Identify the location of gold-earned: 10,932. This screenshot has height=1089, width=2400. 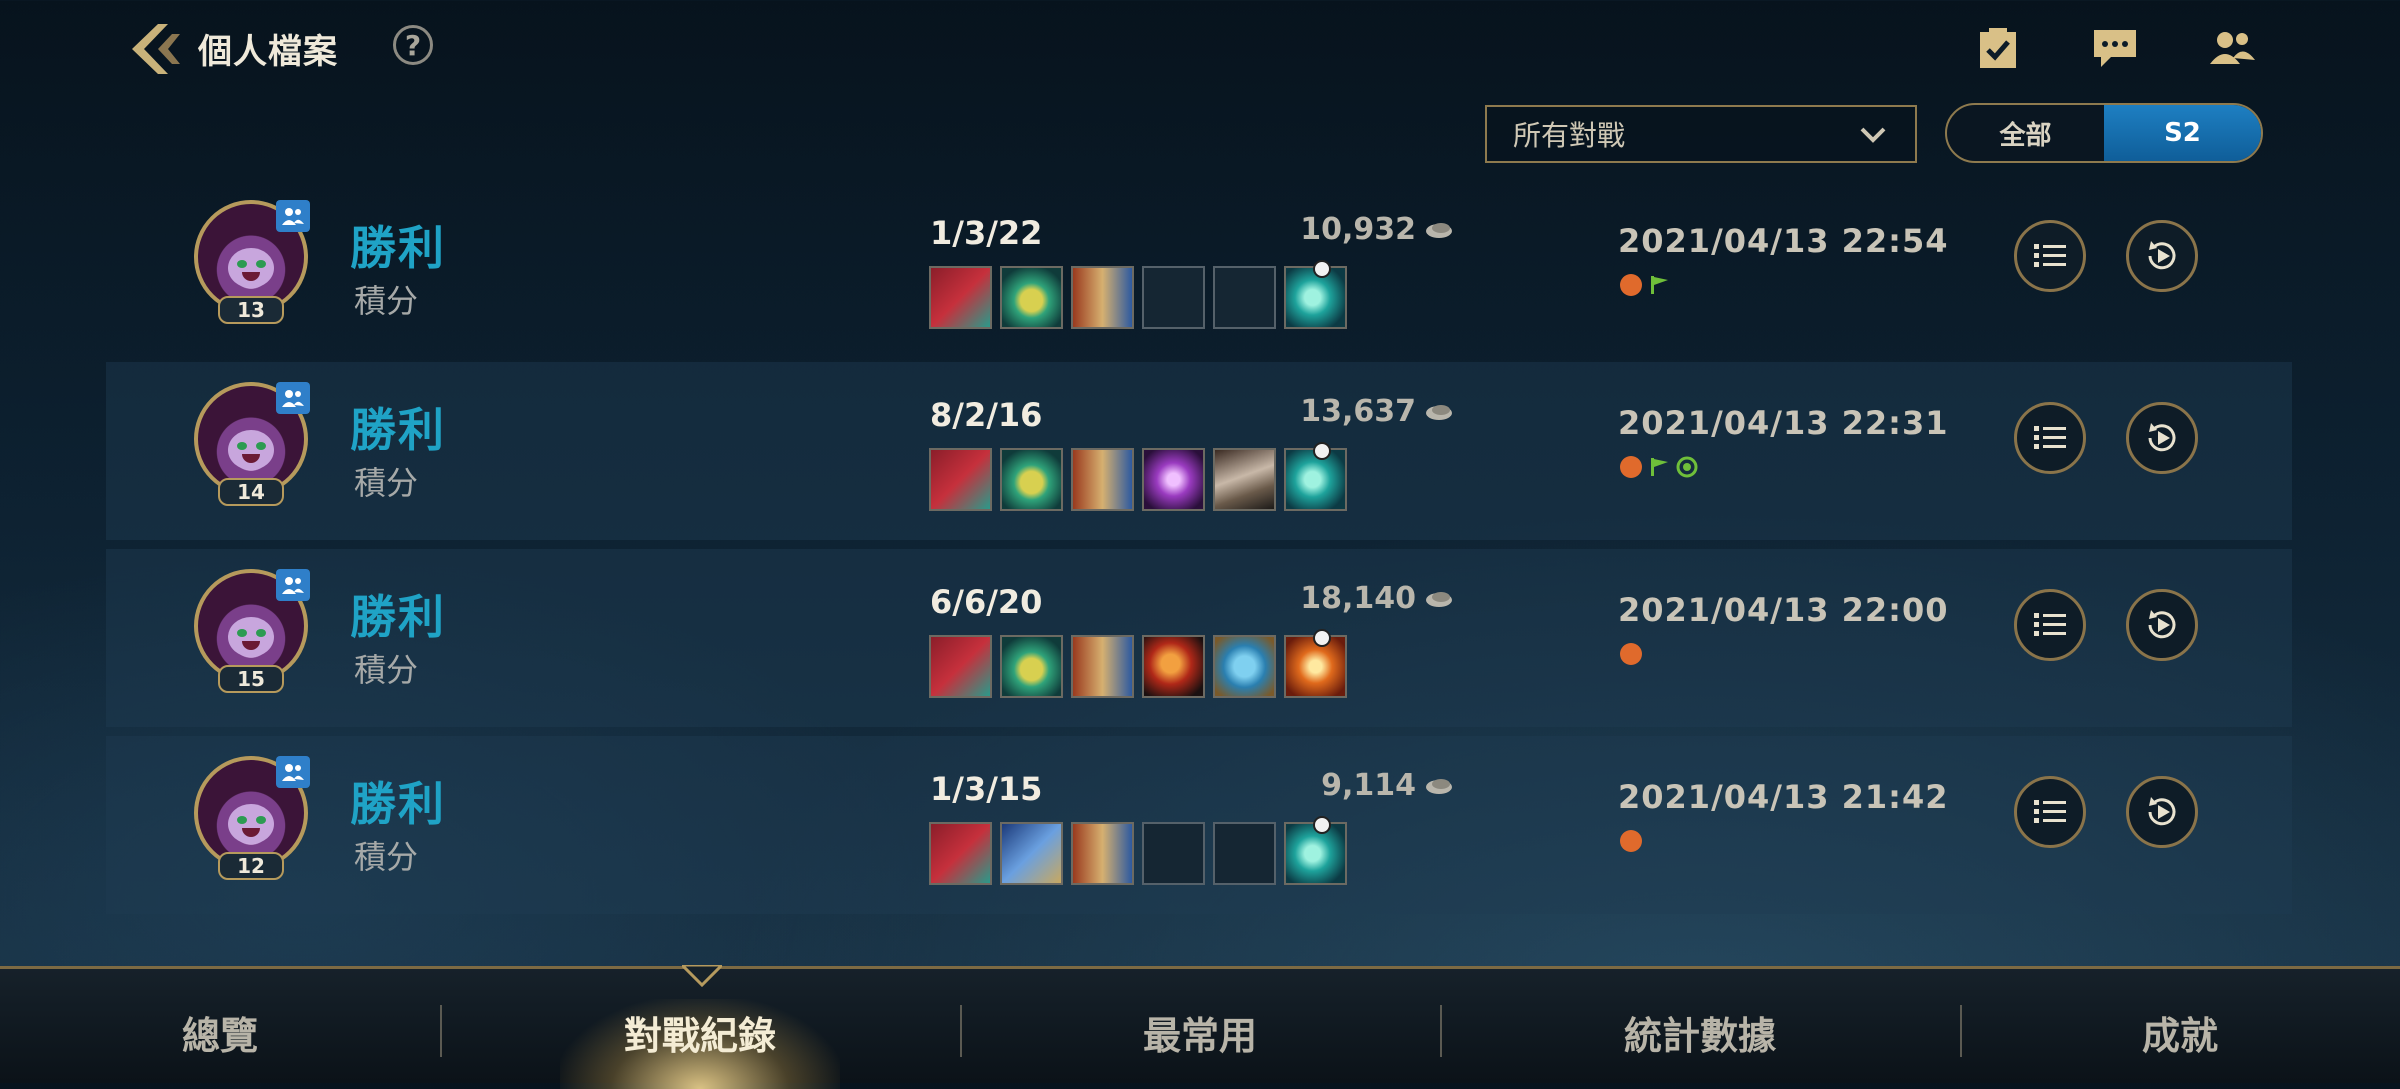
(1358, 229).